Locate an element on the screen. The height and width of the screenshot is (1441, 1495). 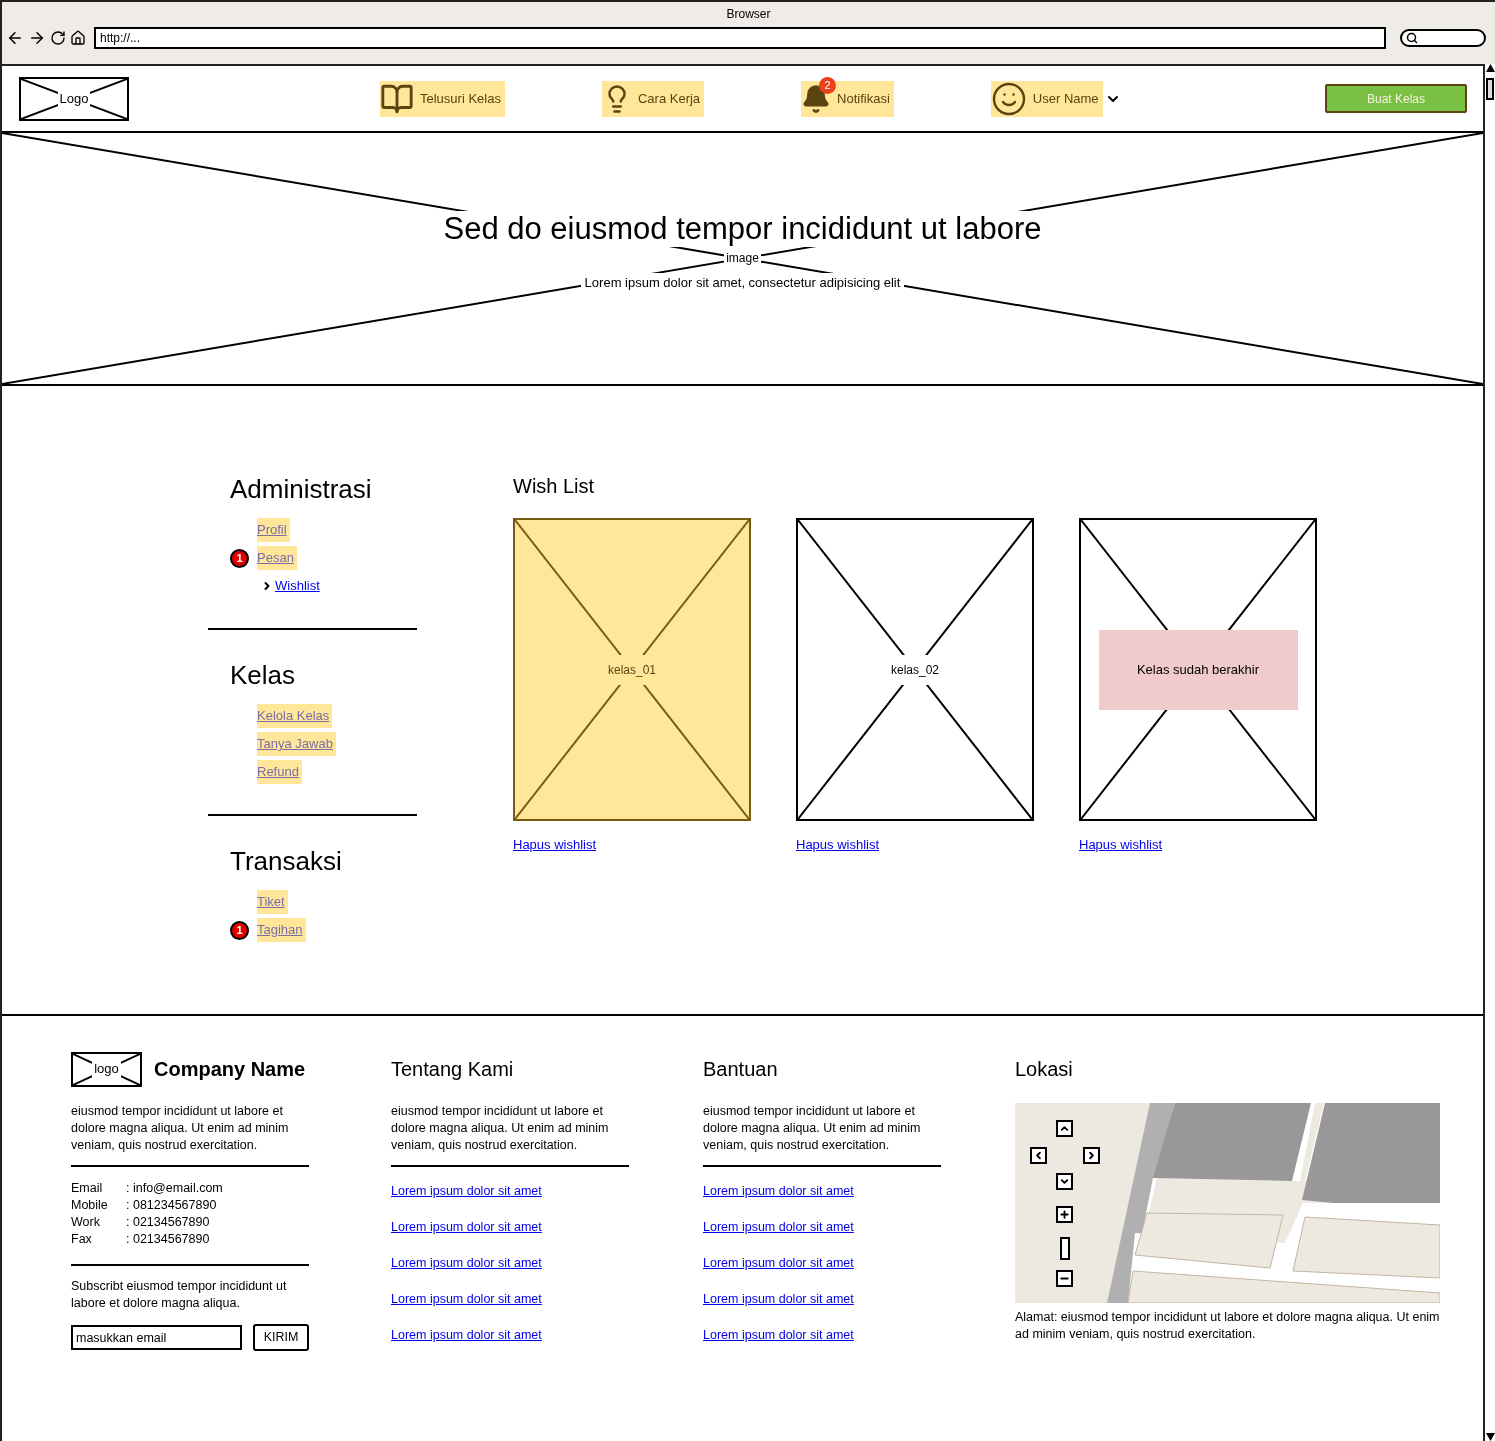
sidebar-link: Tiket is located at coordinates (272, 902).